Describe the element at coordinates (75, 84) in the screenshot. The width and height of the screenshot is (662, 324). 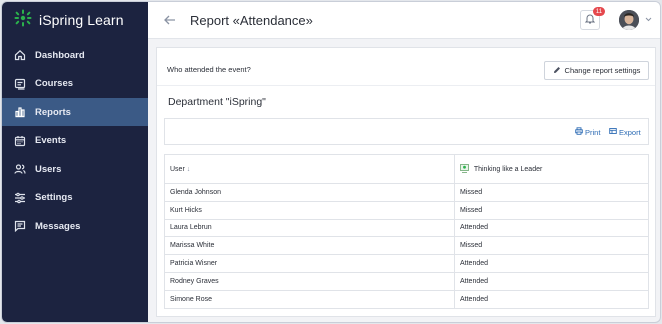
I see `sidebar-item-courses: Courses` at that location.